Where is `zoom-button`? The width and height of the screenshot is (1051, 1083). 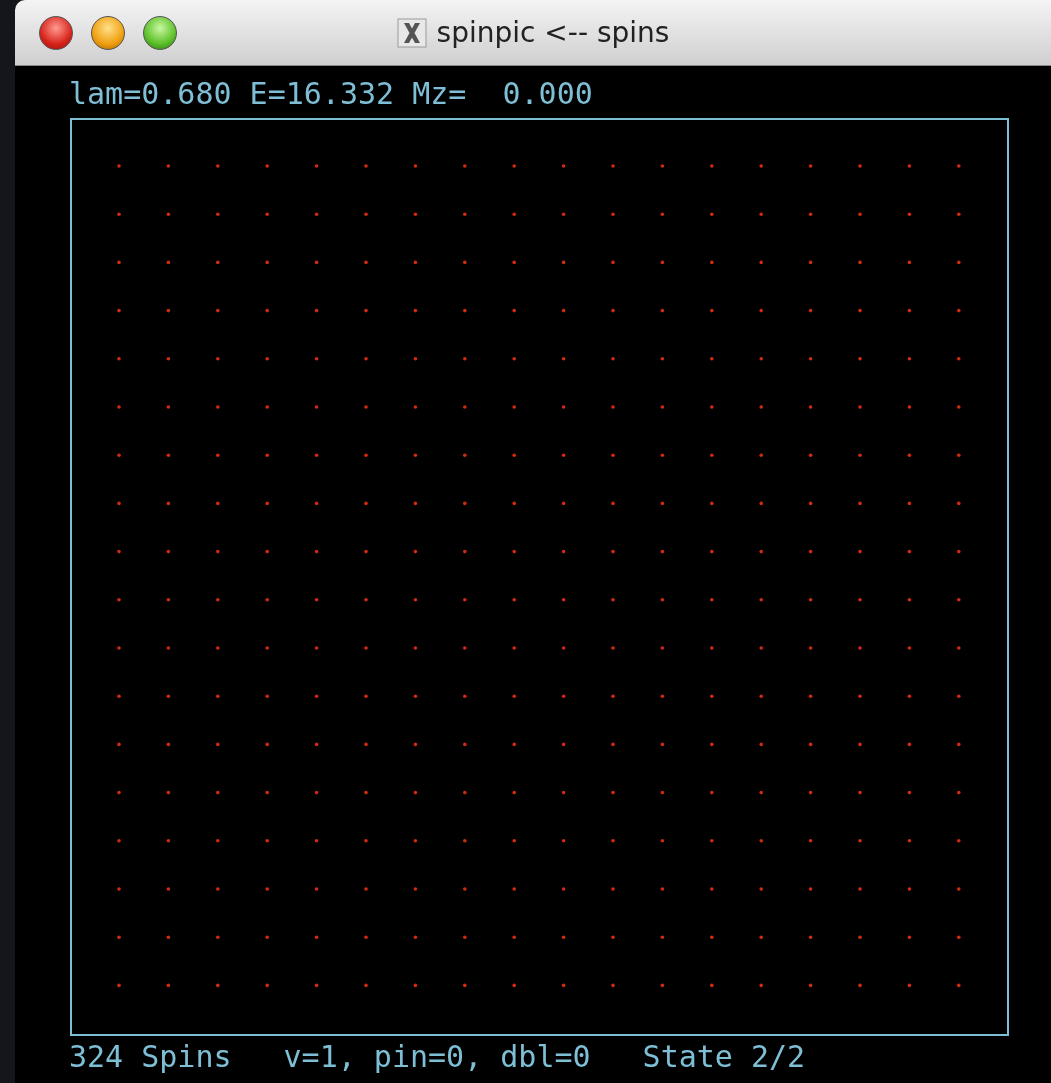
zoom-button is located at coordinates (160, 32).